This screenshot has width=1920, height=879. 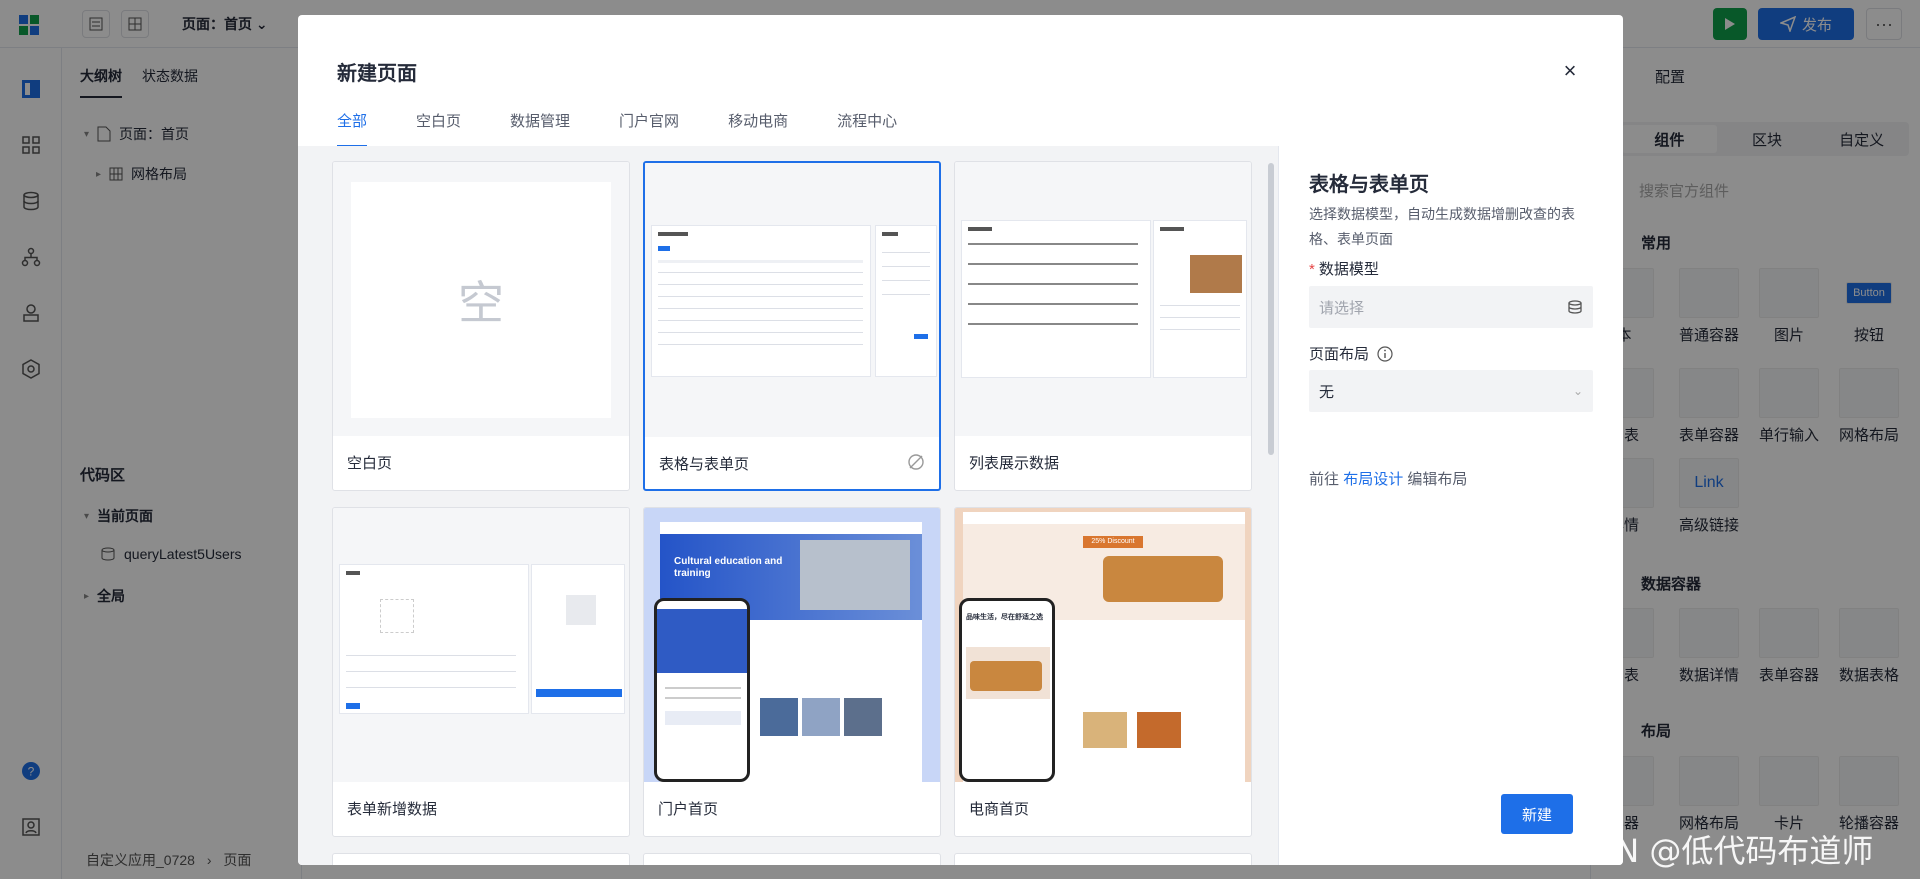 I want to click on template-card-blank: 空 空白页, so click(x=481, y=326).